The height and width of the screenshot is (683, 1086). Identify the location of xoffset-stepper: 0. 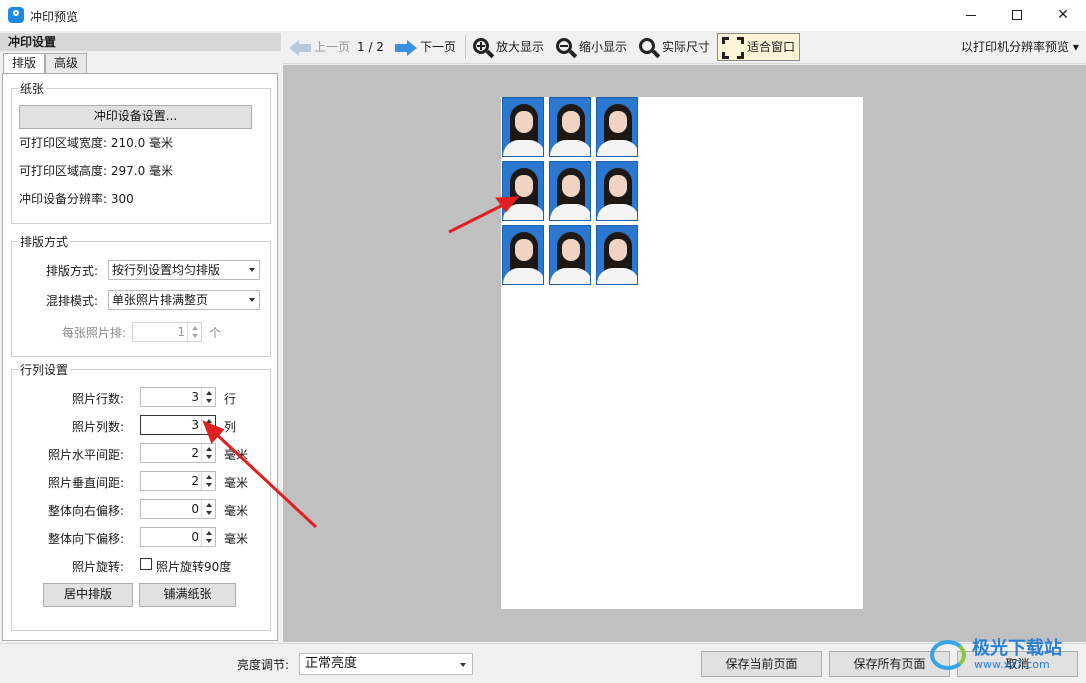
(178, 509).